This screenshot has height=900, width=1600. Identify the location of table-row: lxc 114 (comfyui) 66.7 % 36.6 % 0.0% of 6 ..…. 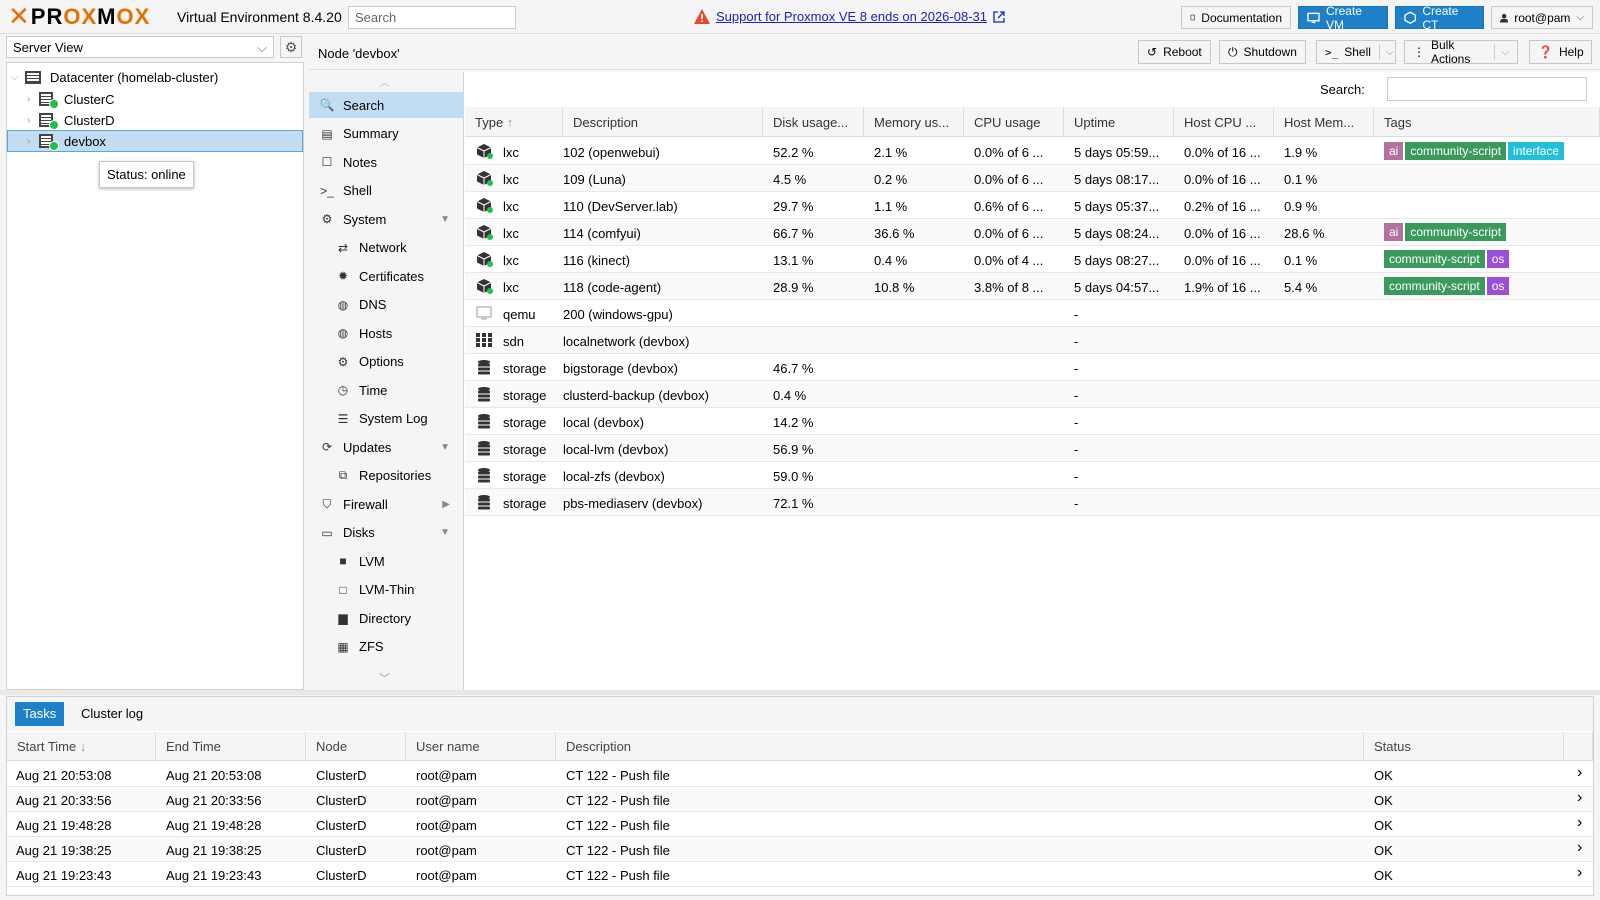
(1032, 232).